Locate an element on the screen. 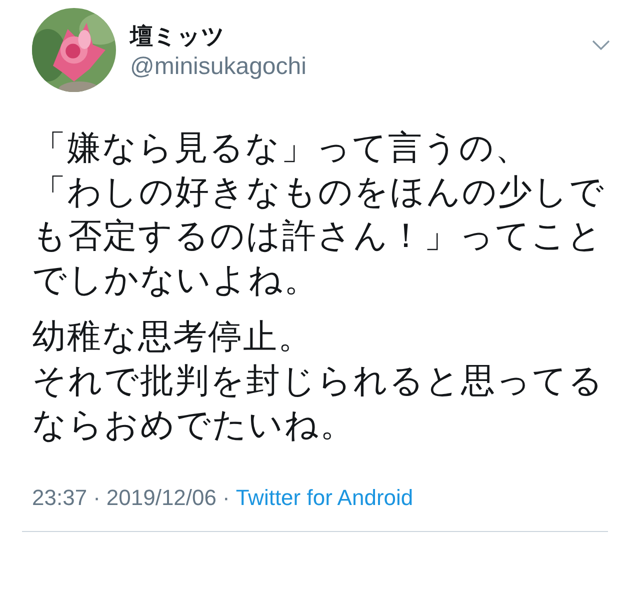 This screenshot has width=640, height=600. tweet-date: 2019/12/06 is located at coordinates (161, 498).